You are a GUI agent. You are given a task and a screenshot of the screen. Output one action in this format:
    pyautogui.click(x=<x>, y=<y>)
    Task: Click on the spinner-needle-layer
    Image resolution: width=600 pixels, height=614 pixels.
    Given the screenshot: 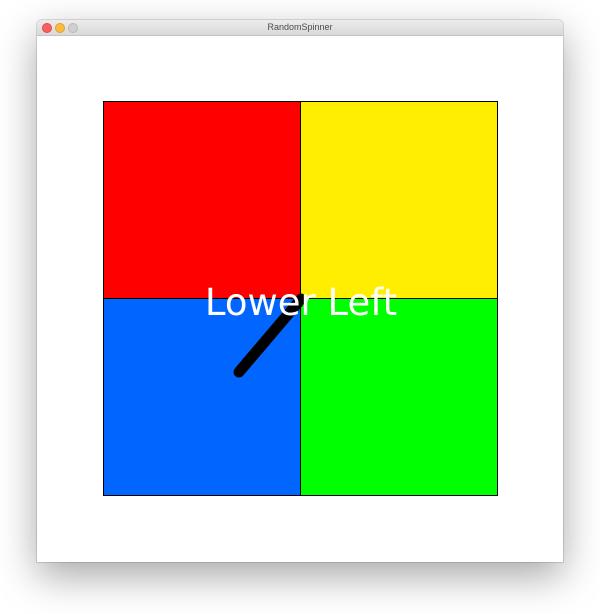 What is the action you would take?
    pyautogui.click(x=270, y=335)
    